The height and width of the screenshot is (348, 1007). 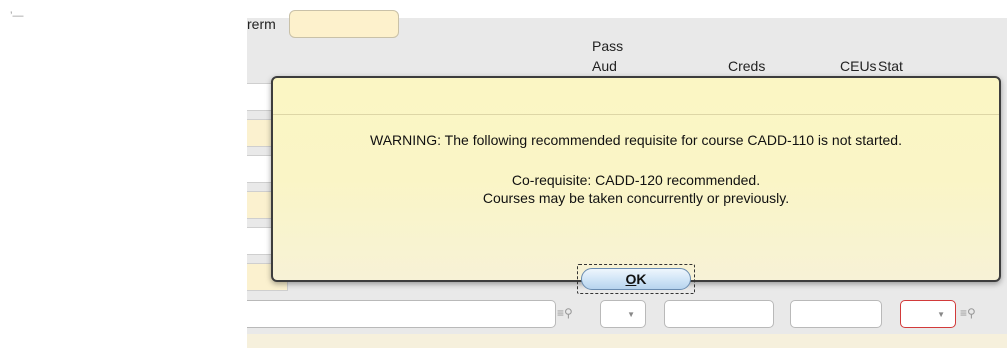 What do you see at coordinates (623, 314) in the screenshot?
I see `dropdown-field: ▼` at bounding box center [623, 314].